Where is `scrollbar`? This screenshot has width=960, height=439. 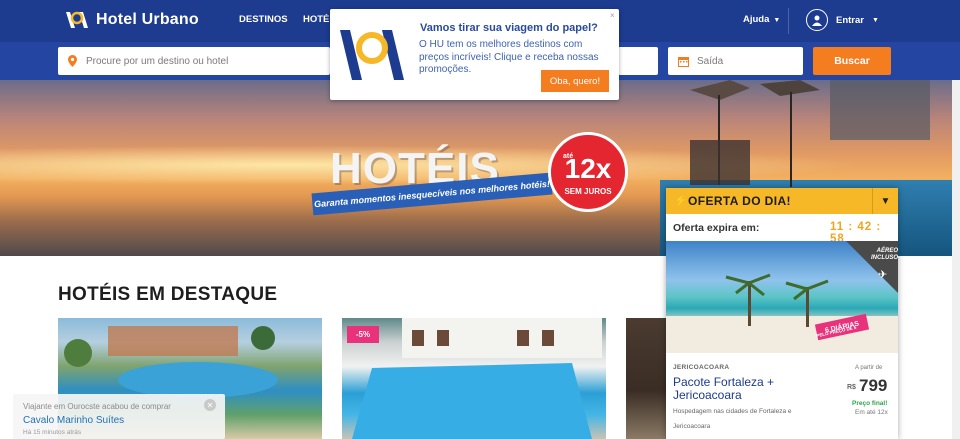 scrollbar is located at coordinates (956, 259).